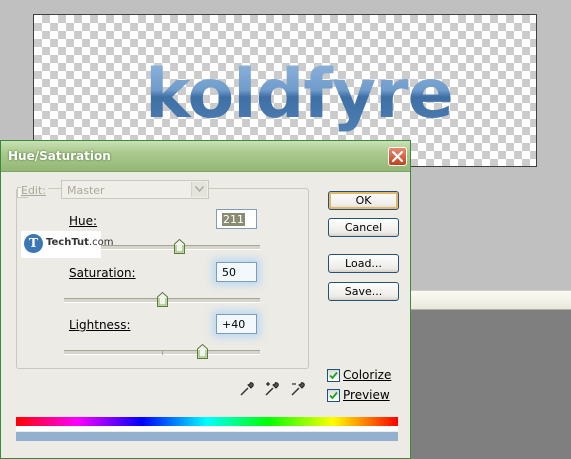  Describe the element at coordinates (162, 352) in the screenshot. I see `lightness-center-tick` at that location.